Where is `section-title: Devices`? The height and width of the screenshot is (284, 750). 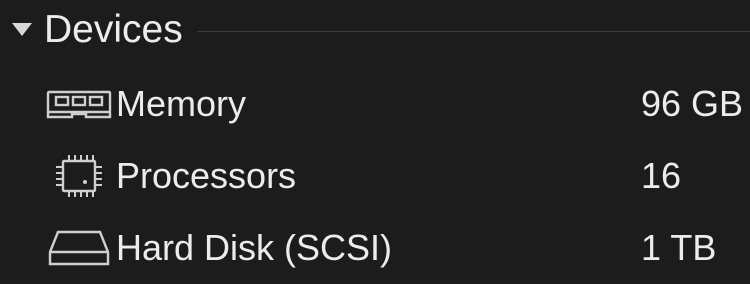
section-title: Devices is located at coordinates (113, 29).